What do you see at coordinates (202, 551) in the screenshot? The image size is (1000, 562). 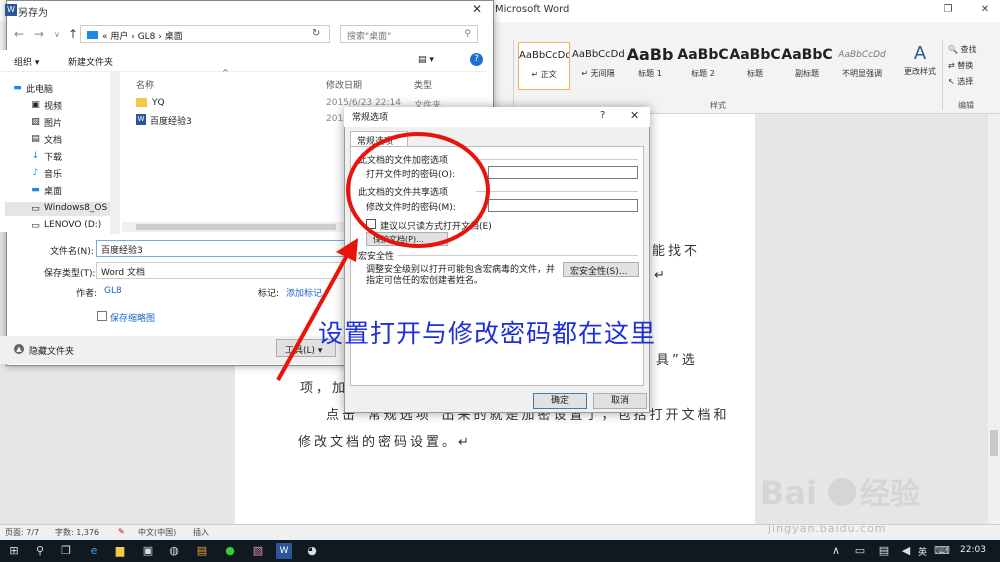 I see `app-icon: ▤` at bounding box center [202, 551].